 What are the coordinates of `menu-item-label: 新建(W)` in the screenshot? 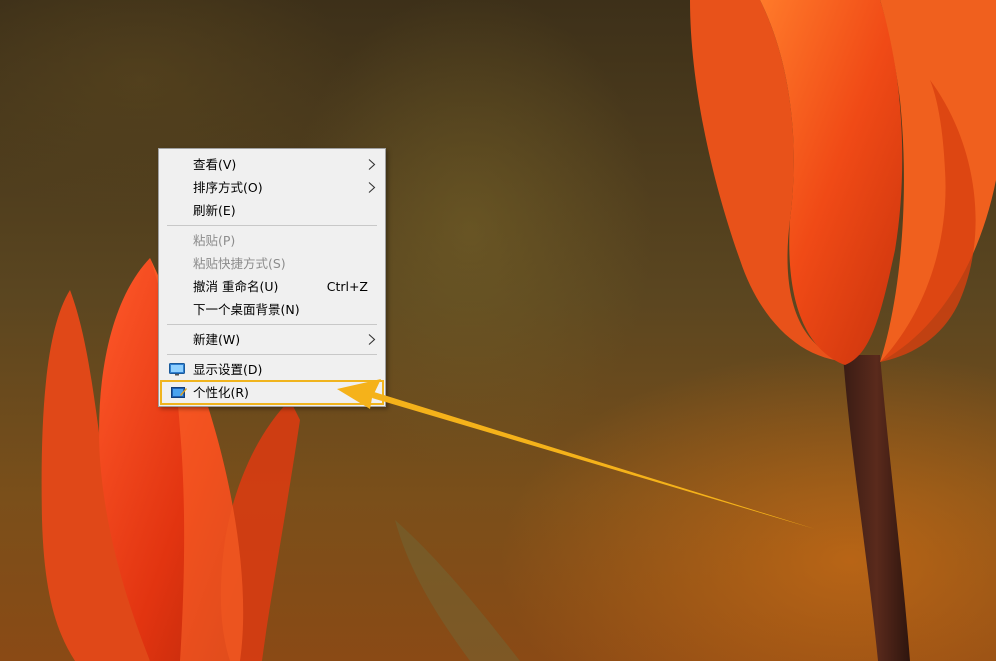 It's located at (217, 339).